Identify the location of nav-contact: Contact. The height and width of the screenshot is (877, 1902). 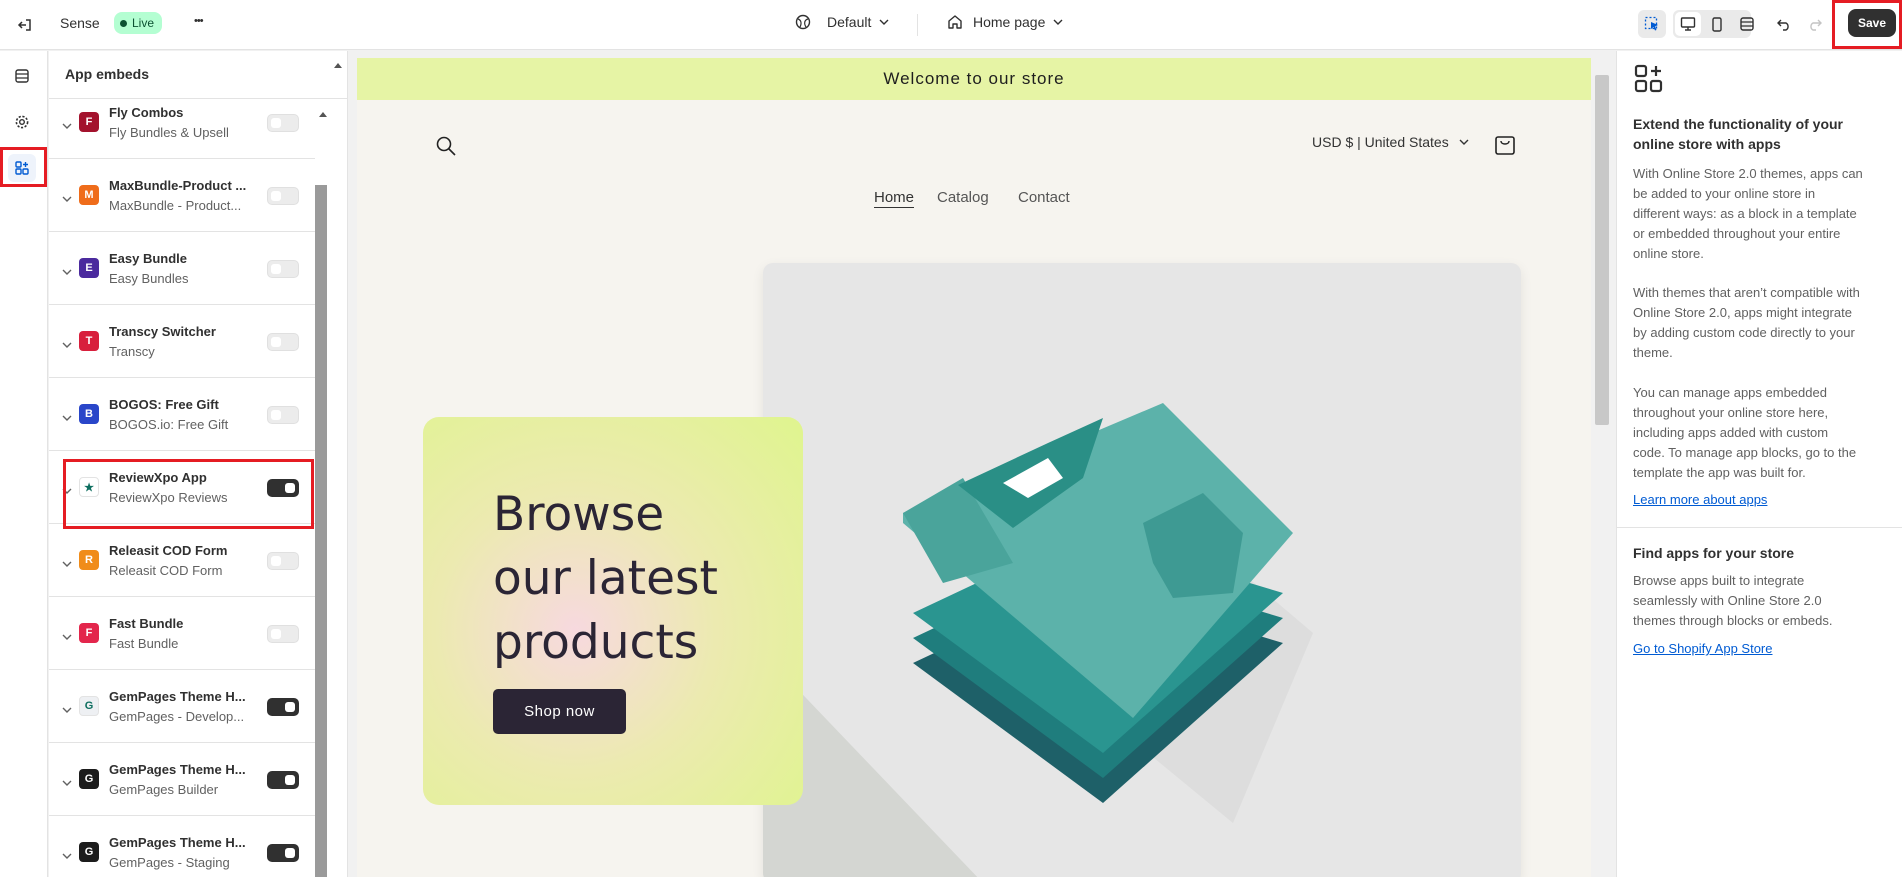
(1044, 197).